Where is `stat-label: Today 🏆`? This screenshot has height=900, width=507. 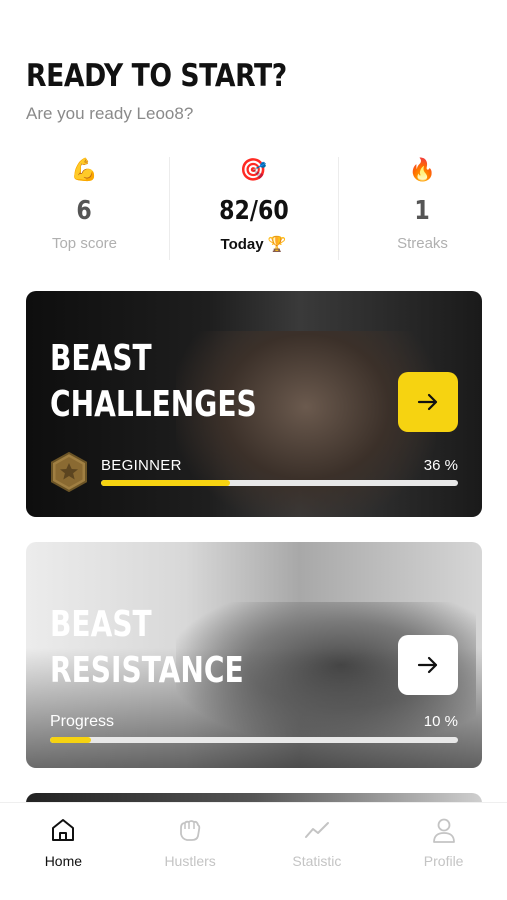
stat-label: Today 🏆 is located at coordinates (253, 244).